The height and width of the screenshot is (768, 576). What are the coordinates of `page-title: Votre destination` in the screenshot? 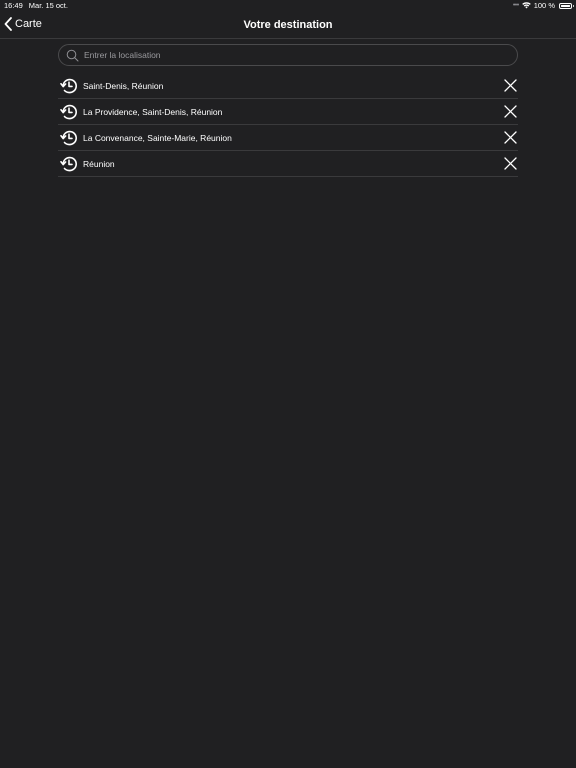 It's located at (288, 25).